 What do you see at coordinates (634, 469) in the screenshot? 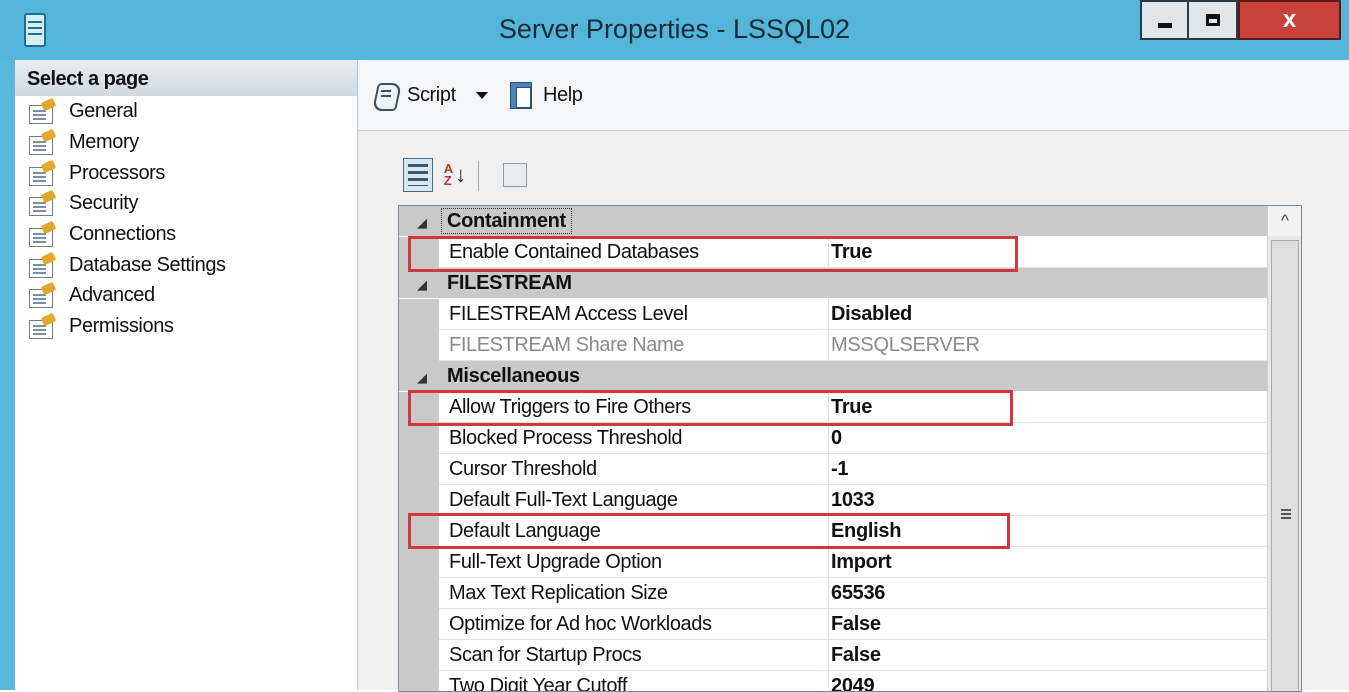
I see `property-name: Cursor Threshold` at bounding box center [634, 469].